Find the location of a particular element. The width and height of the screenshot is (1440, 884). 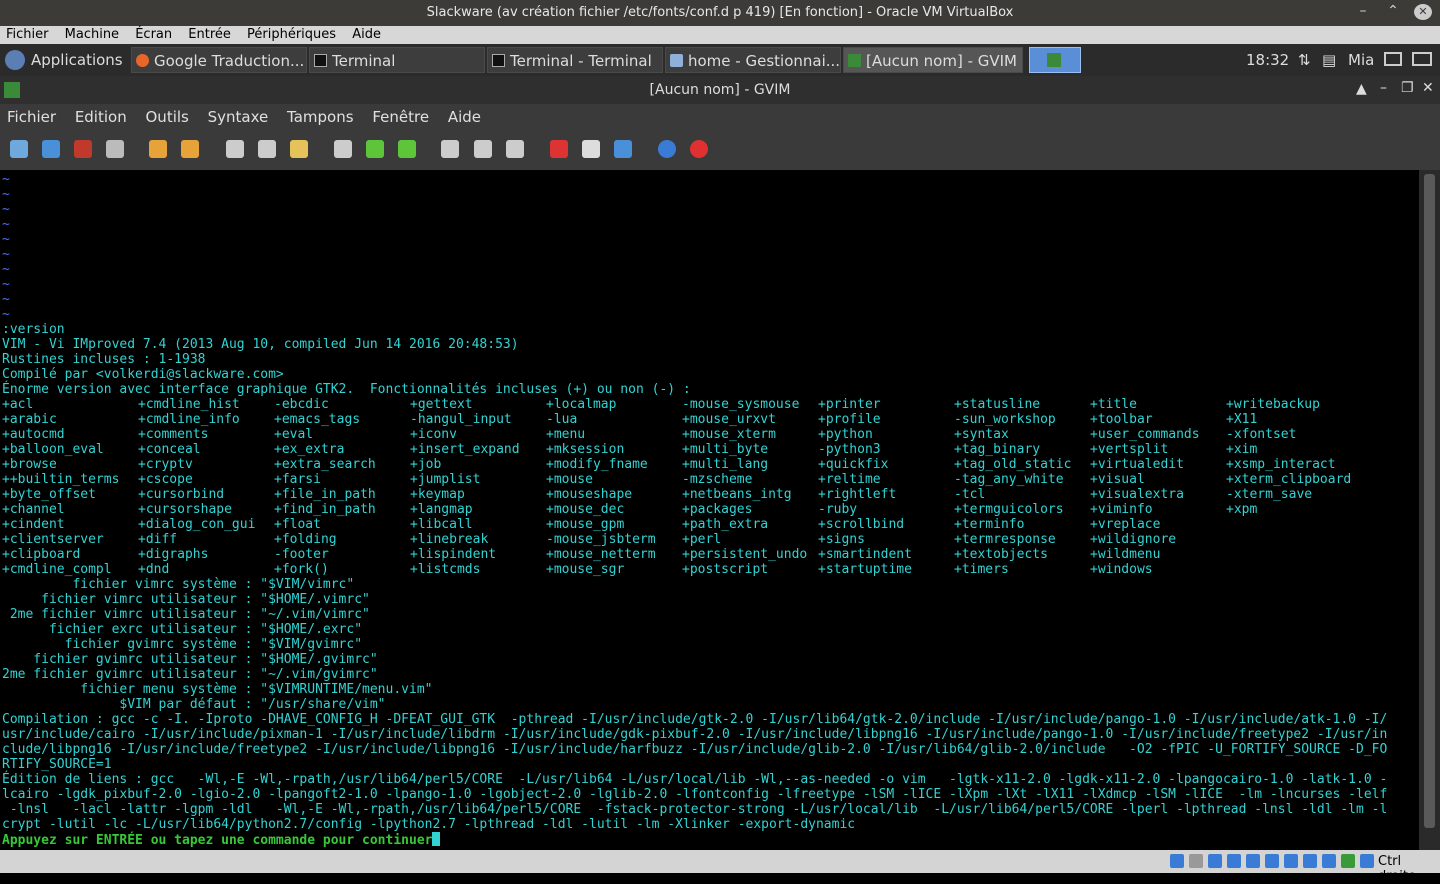

feature-item: +browse is located at coordinates (29, 464).